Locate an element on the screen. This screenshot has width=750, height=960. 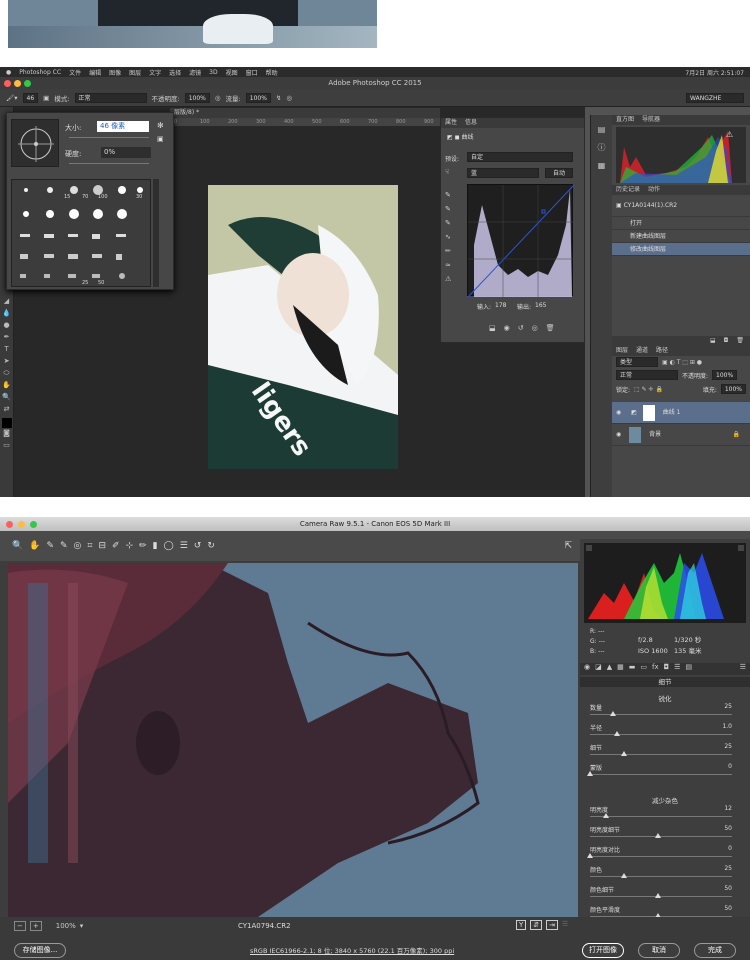
preview-toggle-icon: ☰ is located at coordinates (565, 925).